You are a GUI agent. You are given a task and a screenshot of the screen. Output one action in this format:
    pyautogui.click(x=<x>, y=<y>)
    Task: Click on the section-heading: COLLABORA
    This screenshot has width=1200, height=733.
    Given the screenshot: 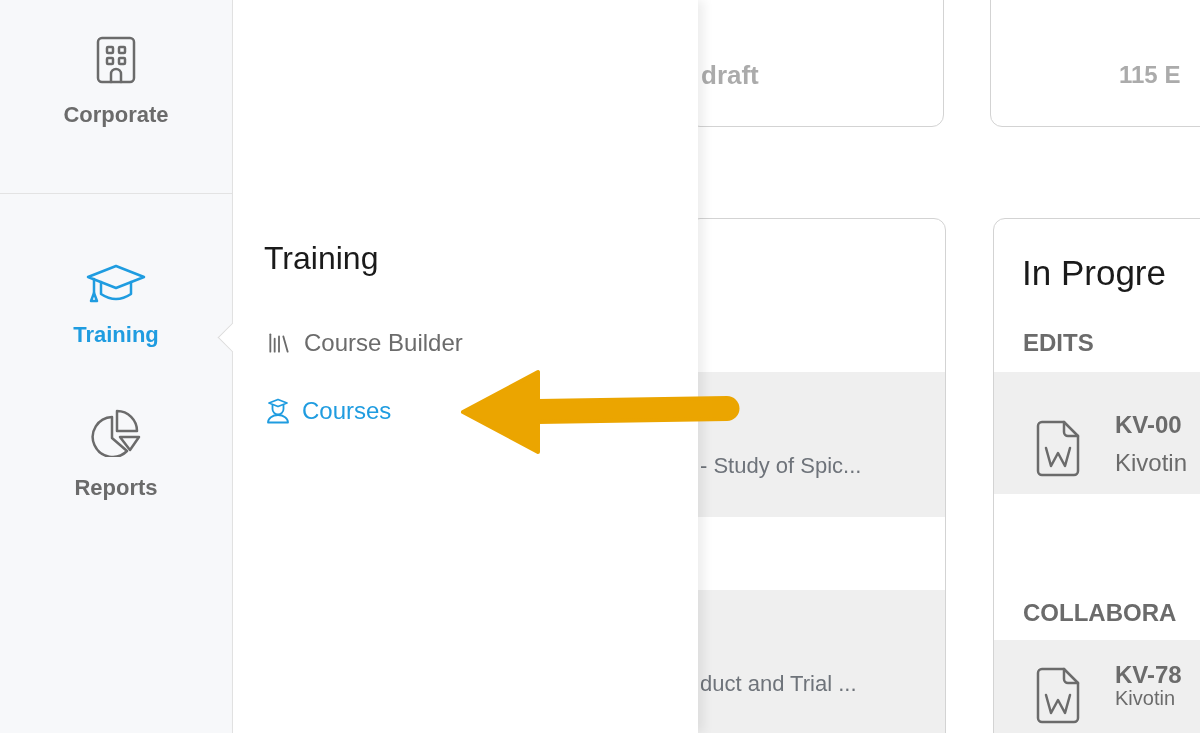 What is the action you would take?
    pyautogui.click(x=1100, y=613)
    